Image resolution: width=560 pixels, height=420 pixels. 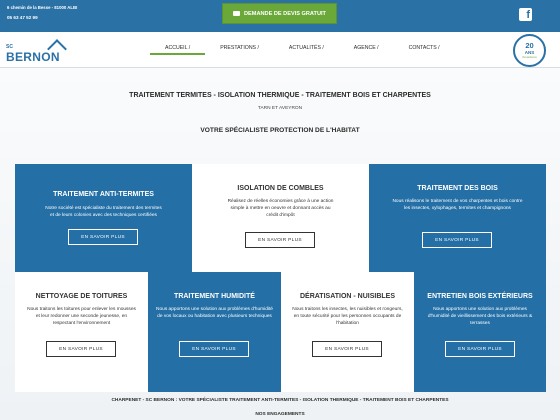 I want to click on free-quote-button: DEMANDE DE DEVIS GRATUIT, so click(x=279, y=13).